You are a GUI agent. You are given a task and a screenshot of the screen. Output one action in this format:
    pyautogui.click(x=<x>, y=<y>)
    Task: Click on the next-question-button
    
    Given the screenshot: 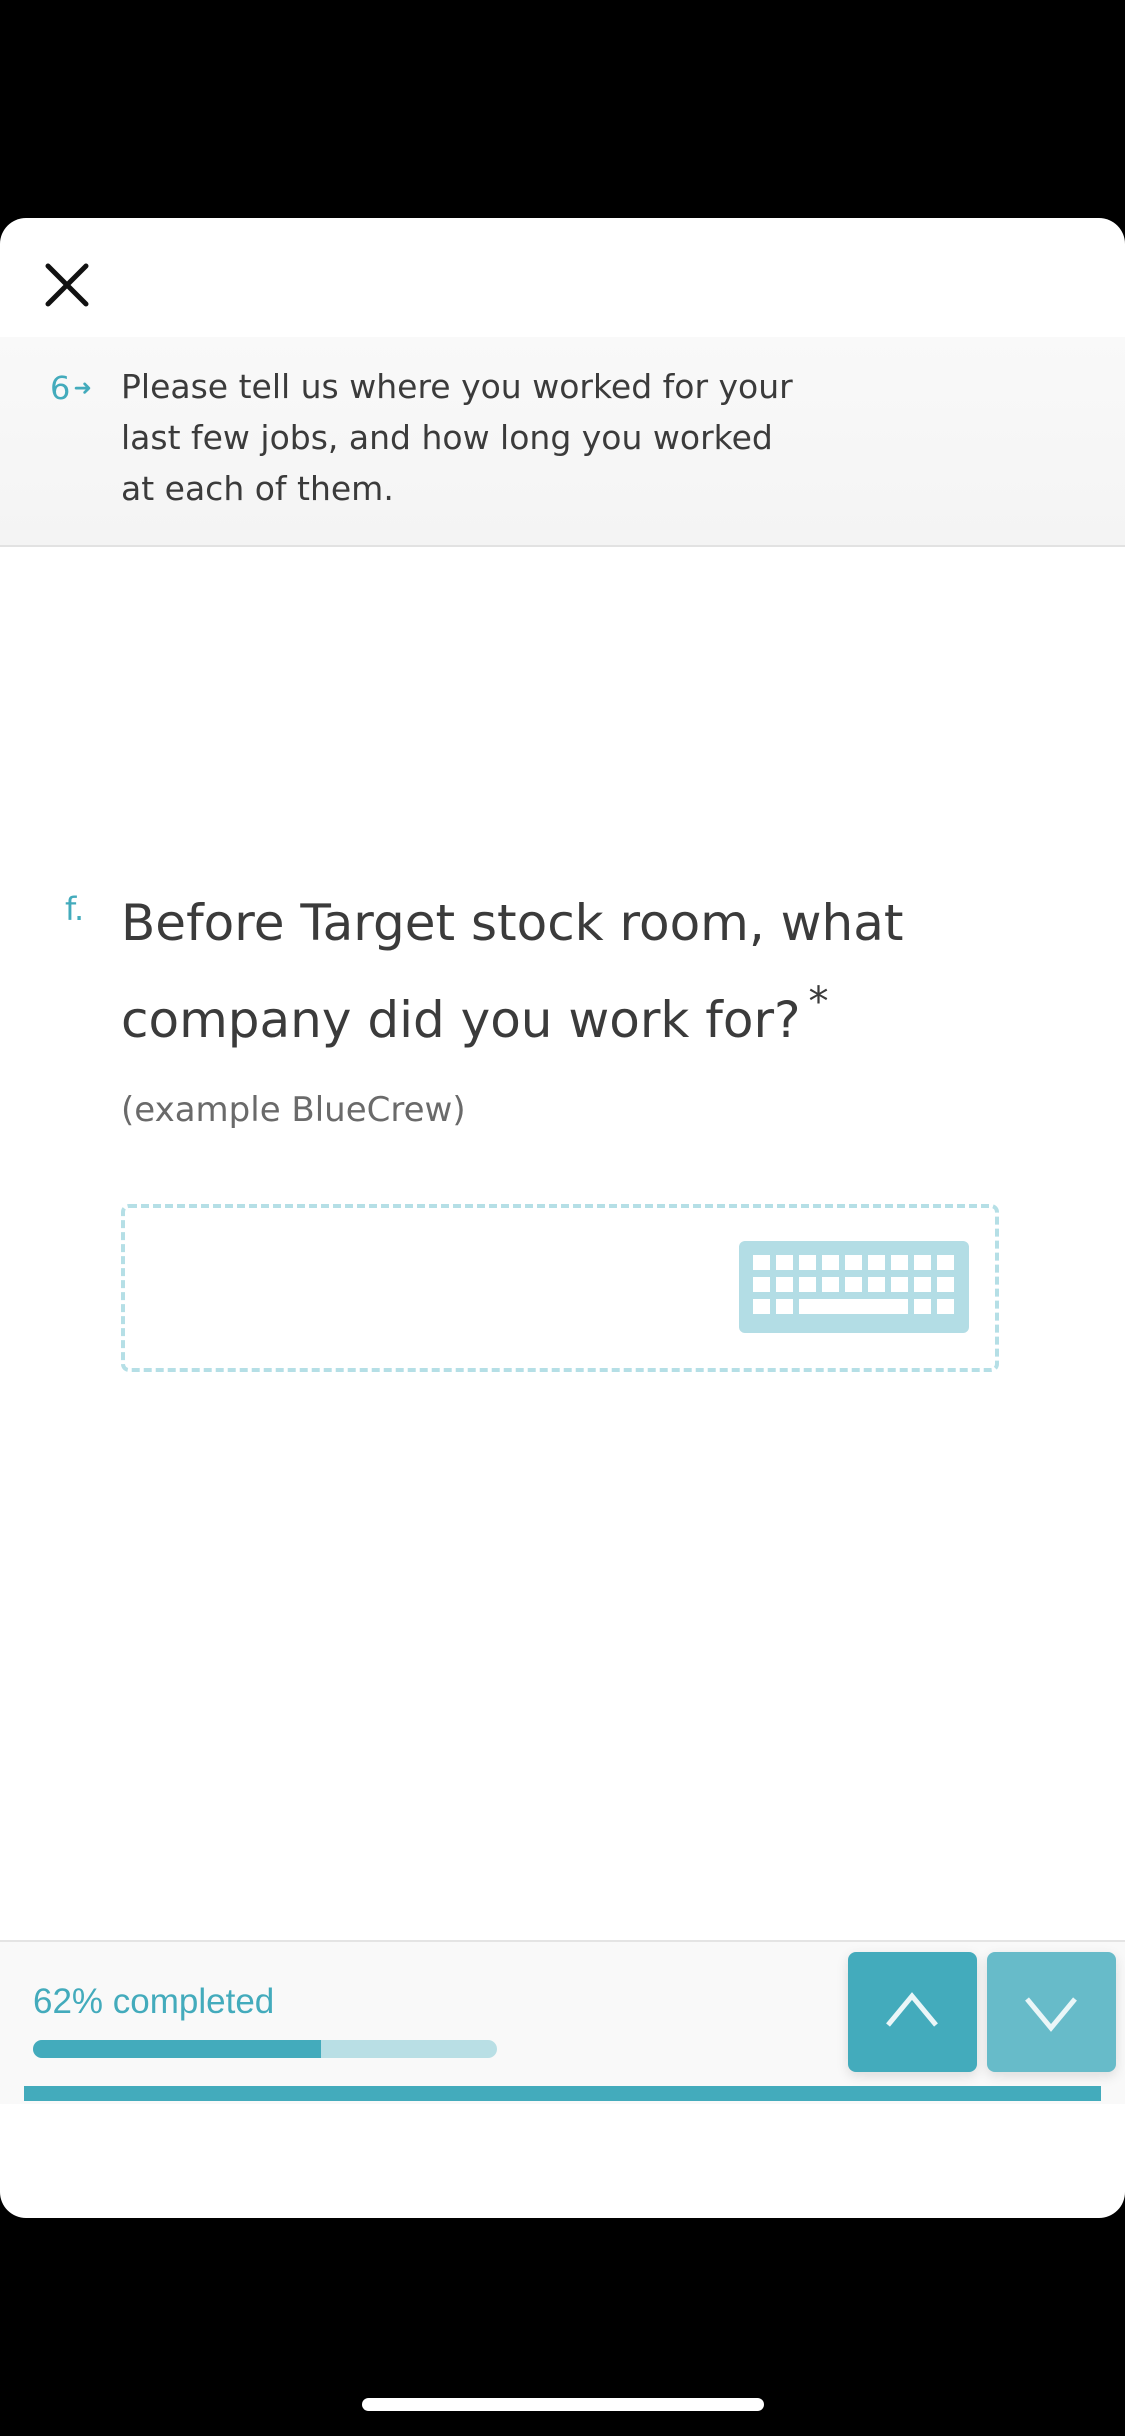 What is the action you would take?
    pyautogui.click(x=1051, y=2012)
    